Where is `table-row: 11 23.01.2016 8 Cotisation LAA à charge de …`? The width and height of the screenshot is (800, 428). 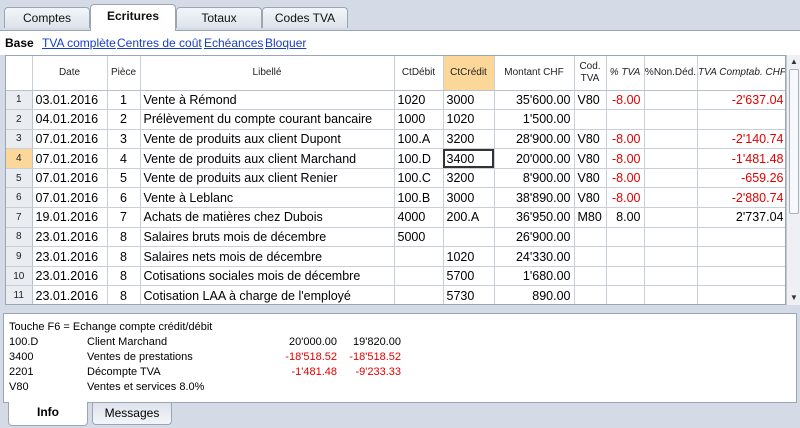 table-row: 11 23.01.2016 8 Cotisation LAA à charge de … is located at coordinates (395, 294).